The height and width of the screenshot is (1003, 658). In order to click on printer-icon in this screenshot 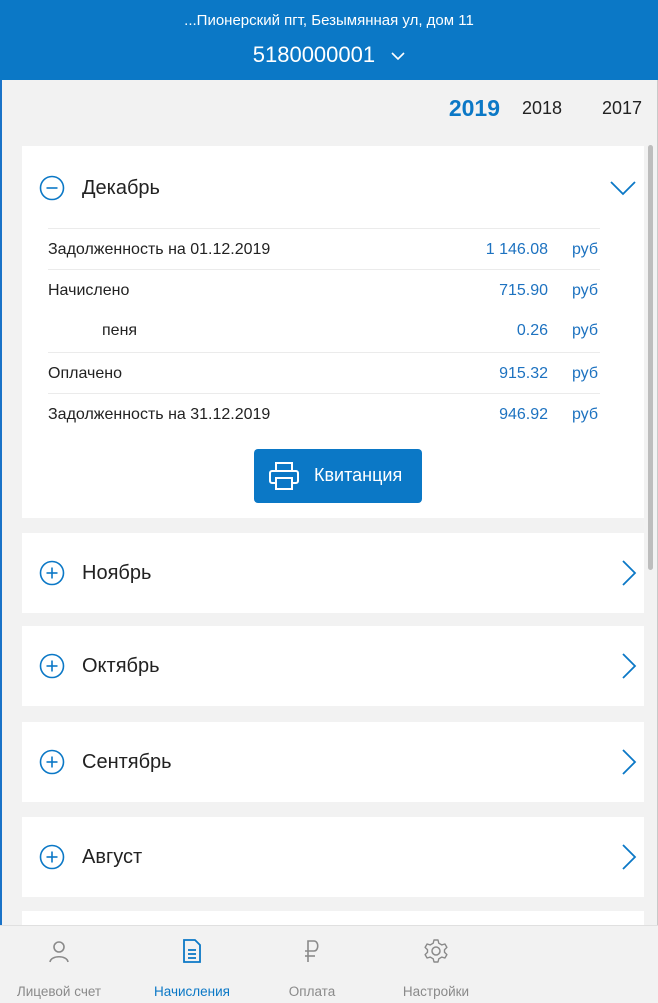, I will do `click(284, 476)`.